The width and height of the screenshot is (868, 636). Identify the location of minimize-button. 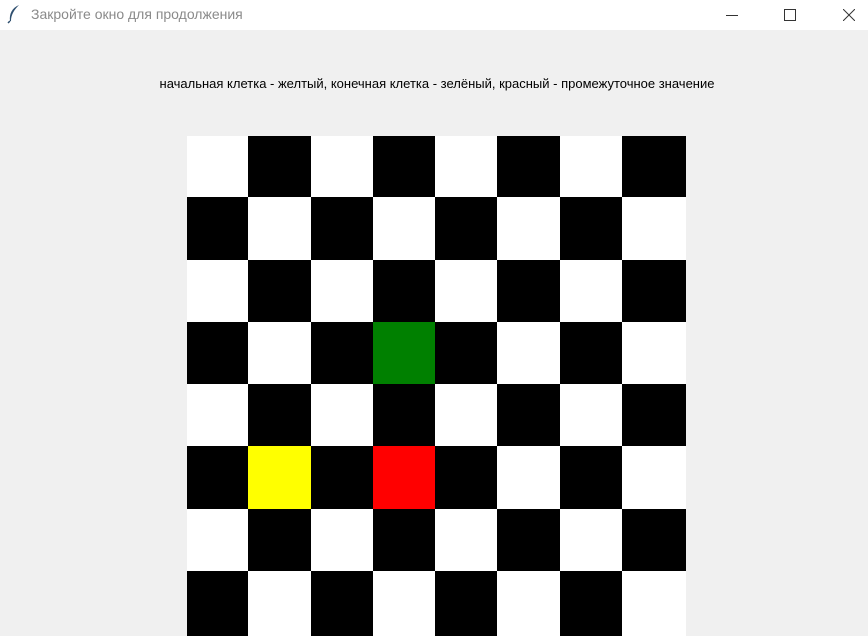
(732, 15).